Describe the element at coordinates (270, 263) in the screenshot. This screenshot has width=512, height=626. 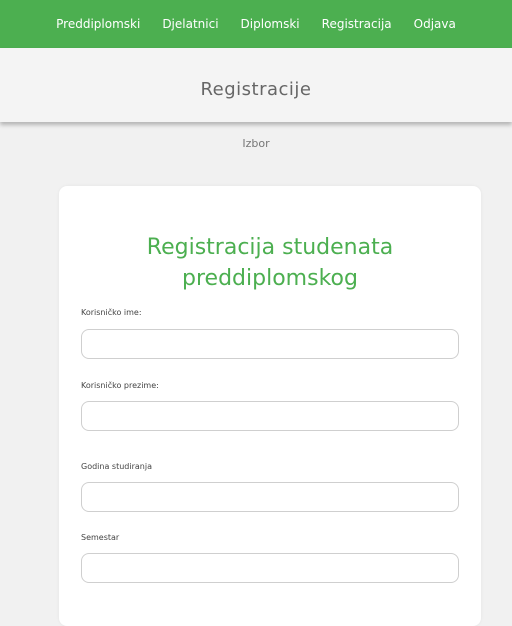
I see `form-title: Registracija studenata preddiplomskog` at that location.